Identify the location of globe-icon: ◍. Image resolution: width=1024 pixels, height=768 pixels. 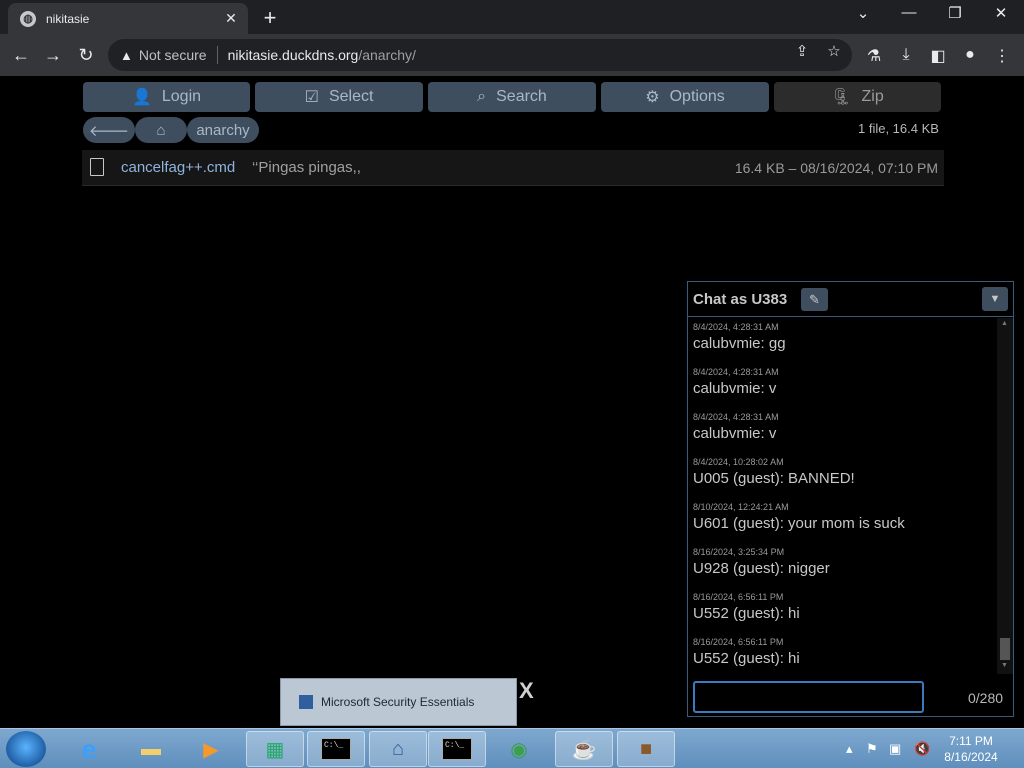
(28, 18).